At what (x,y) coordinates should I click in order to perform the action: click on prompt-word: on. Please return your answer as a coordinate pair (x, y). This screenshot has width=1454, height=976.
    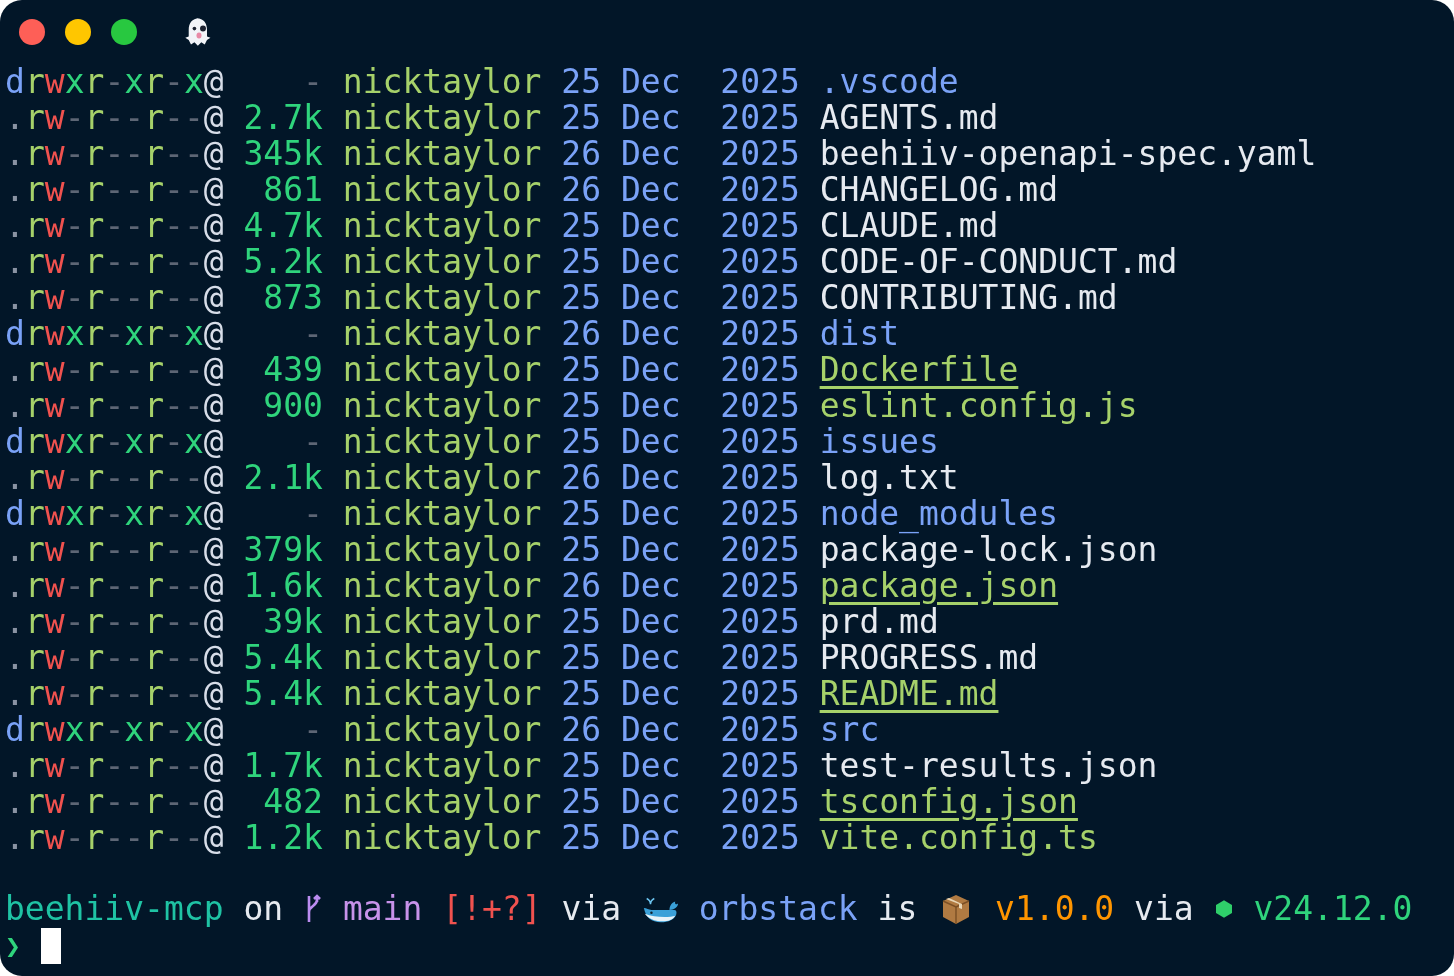
    Looking at the image, I should click on (263, 909).